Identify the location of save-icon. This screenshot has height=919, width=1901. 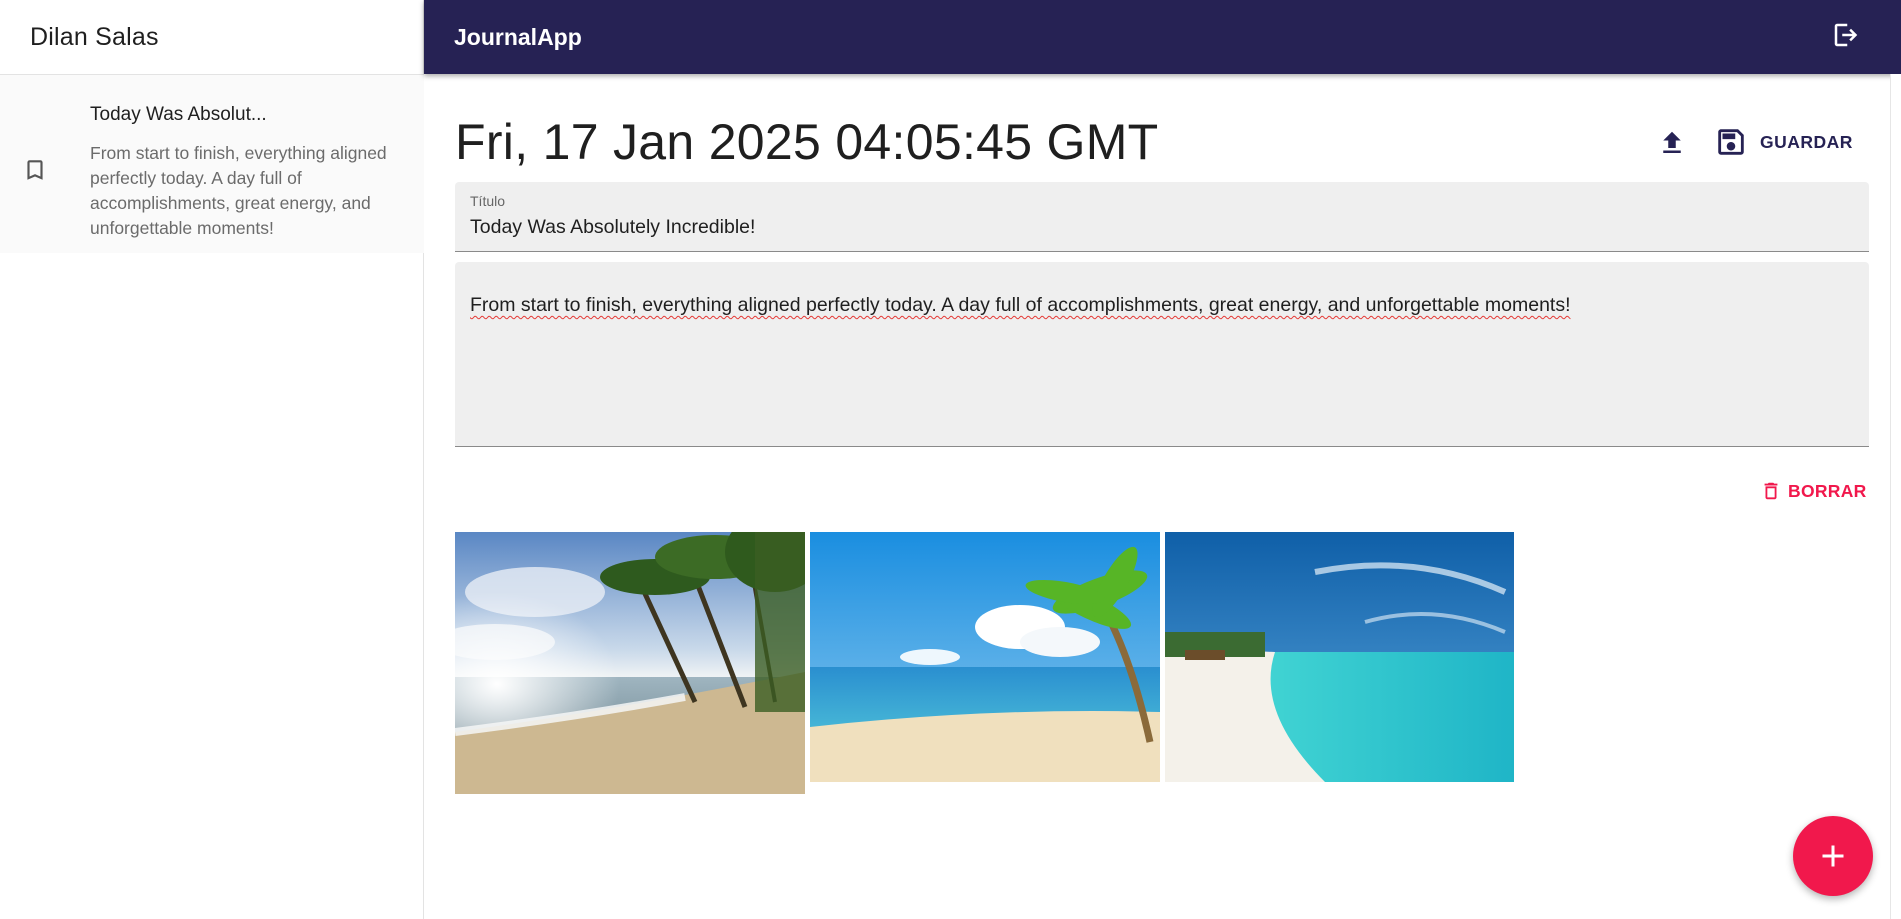
(1731, 142).